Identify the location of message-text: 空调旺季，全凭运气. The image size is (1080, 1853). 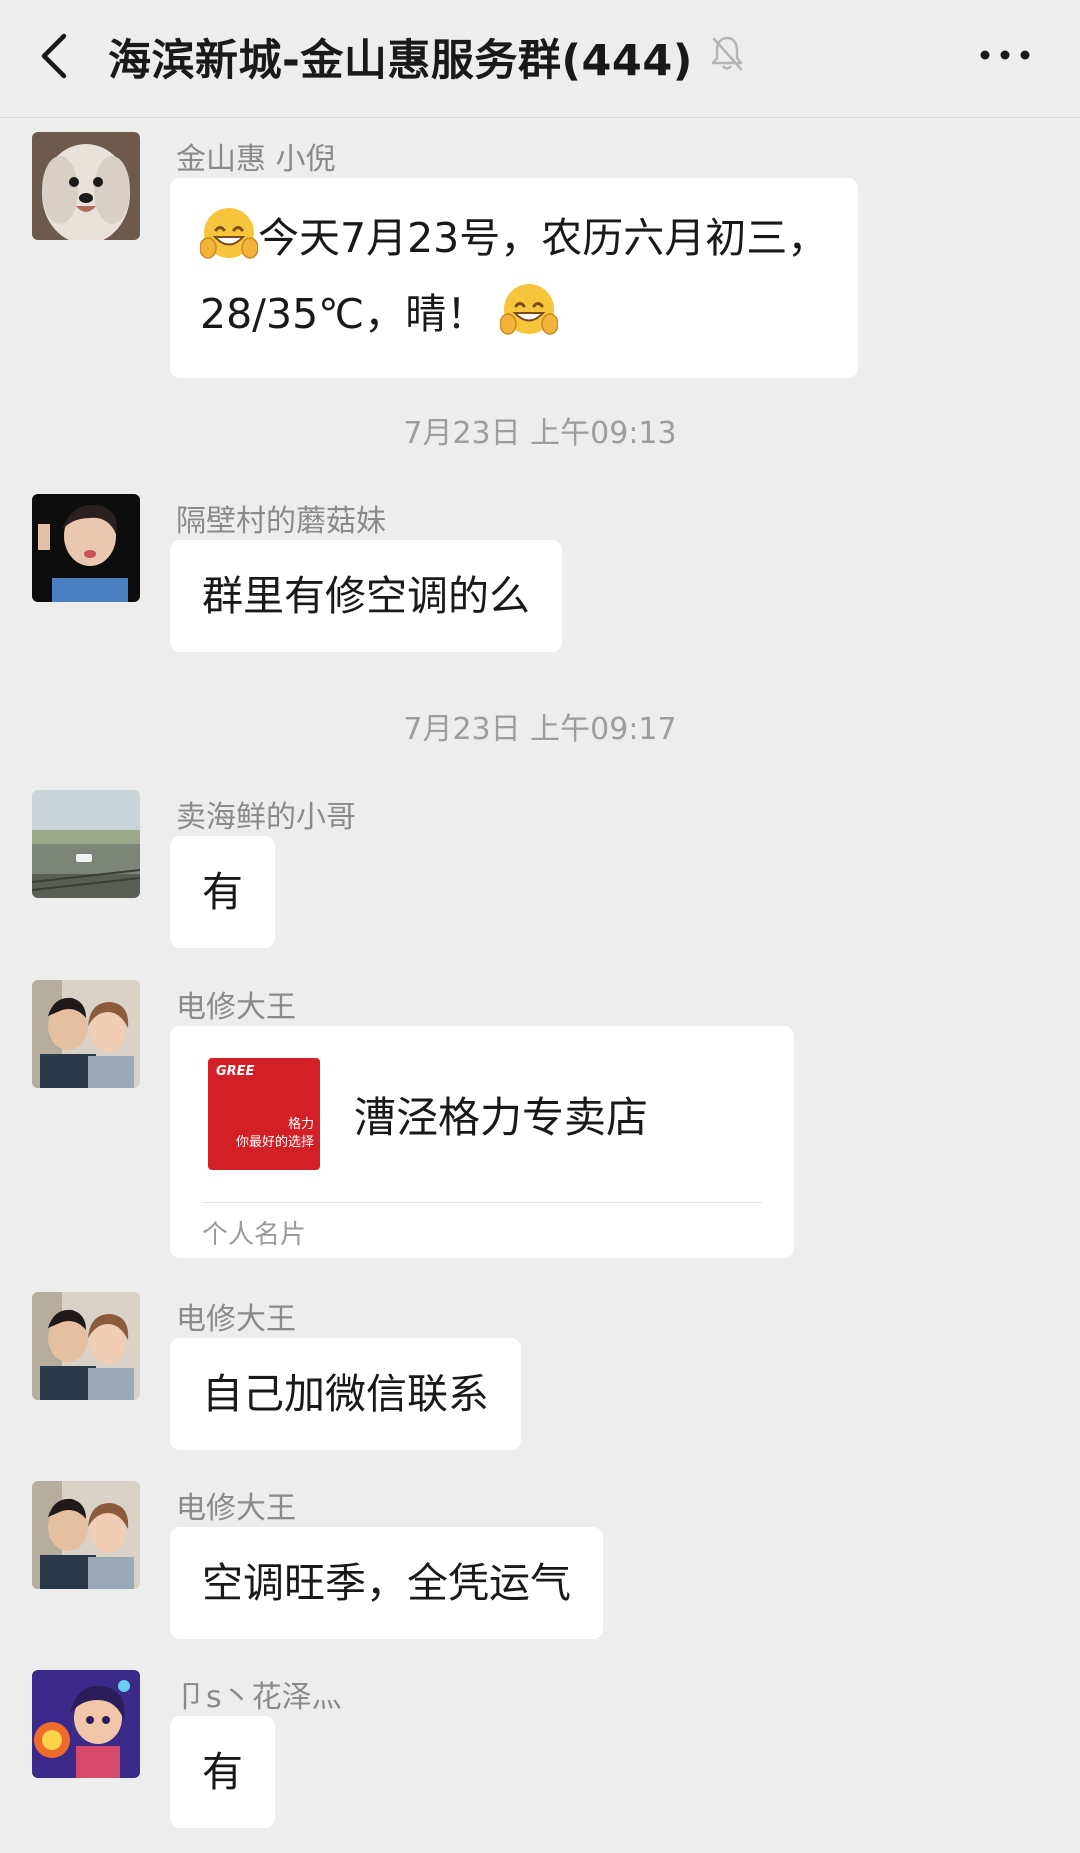
(386, 1583).